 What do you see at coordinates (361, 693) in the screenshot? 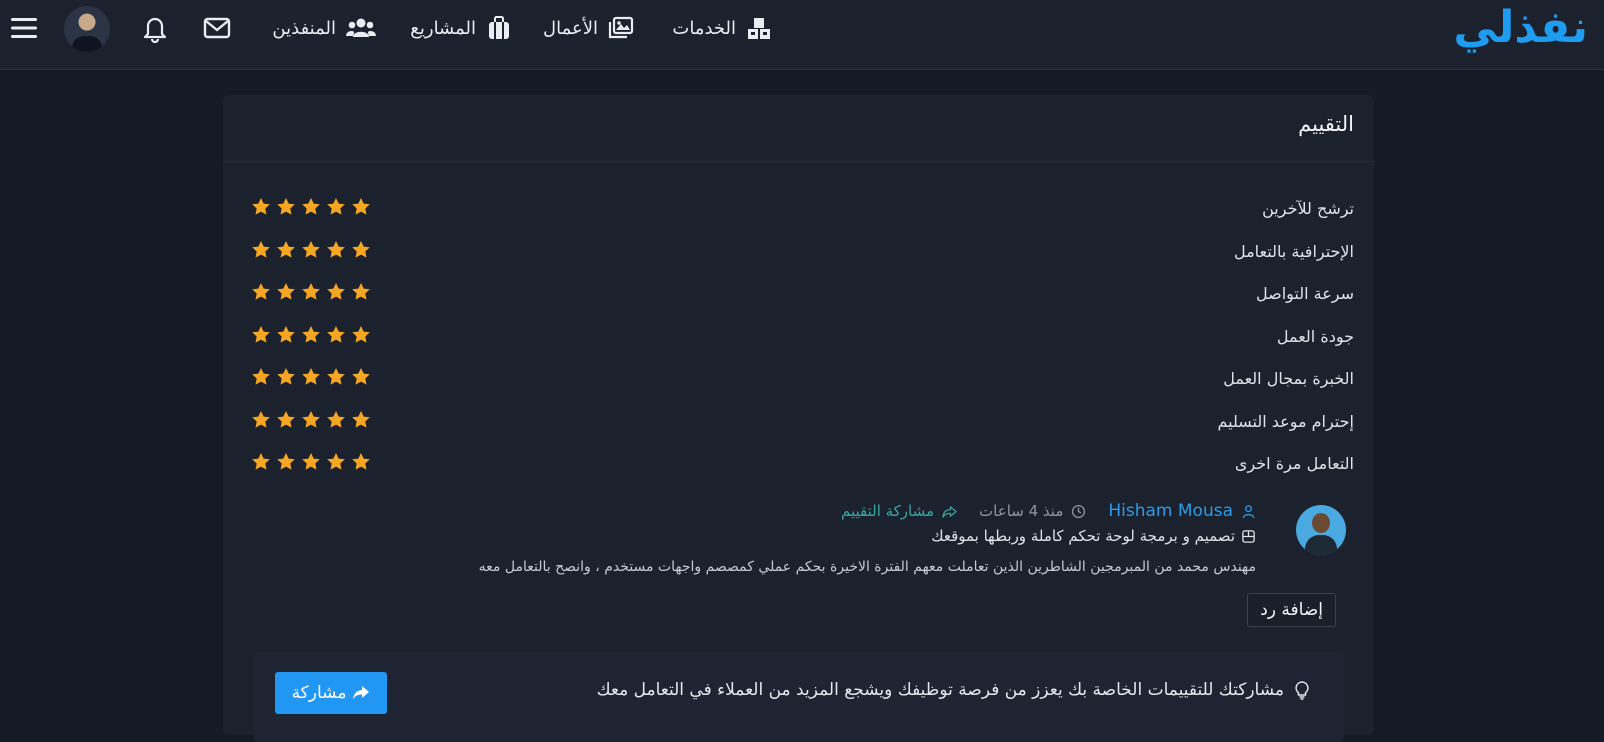
I see `share-arrow-icon` at bounding box center [361, 693].